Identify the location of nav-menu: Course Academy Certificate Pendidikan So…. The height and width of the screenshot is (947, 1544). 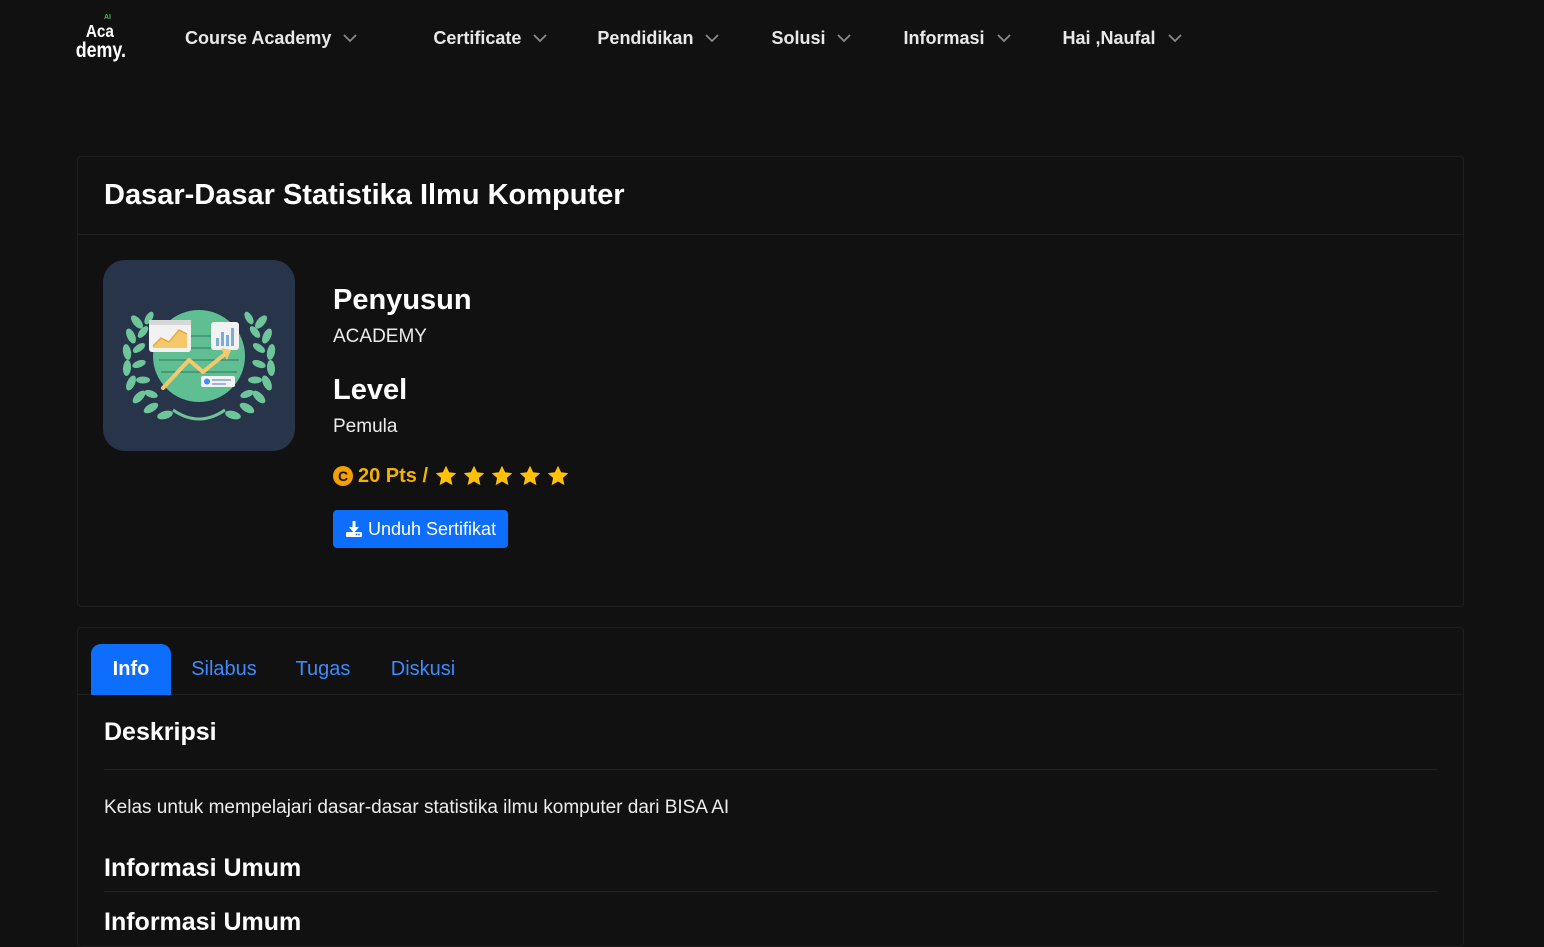
(684, 38).